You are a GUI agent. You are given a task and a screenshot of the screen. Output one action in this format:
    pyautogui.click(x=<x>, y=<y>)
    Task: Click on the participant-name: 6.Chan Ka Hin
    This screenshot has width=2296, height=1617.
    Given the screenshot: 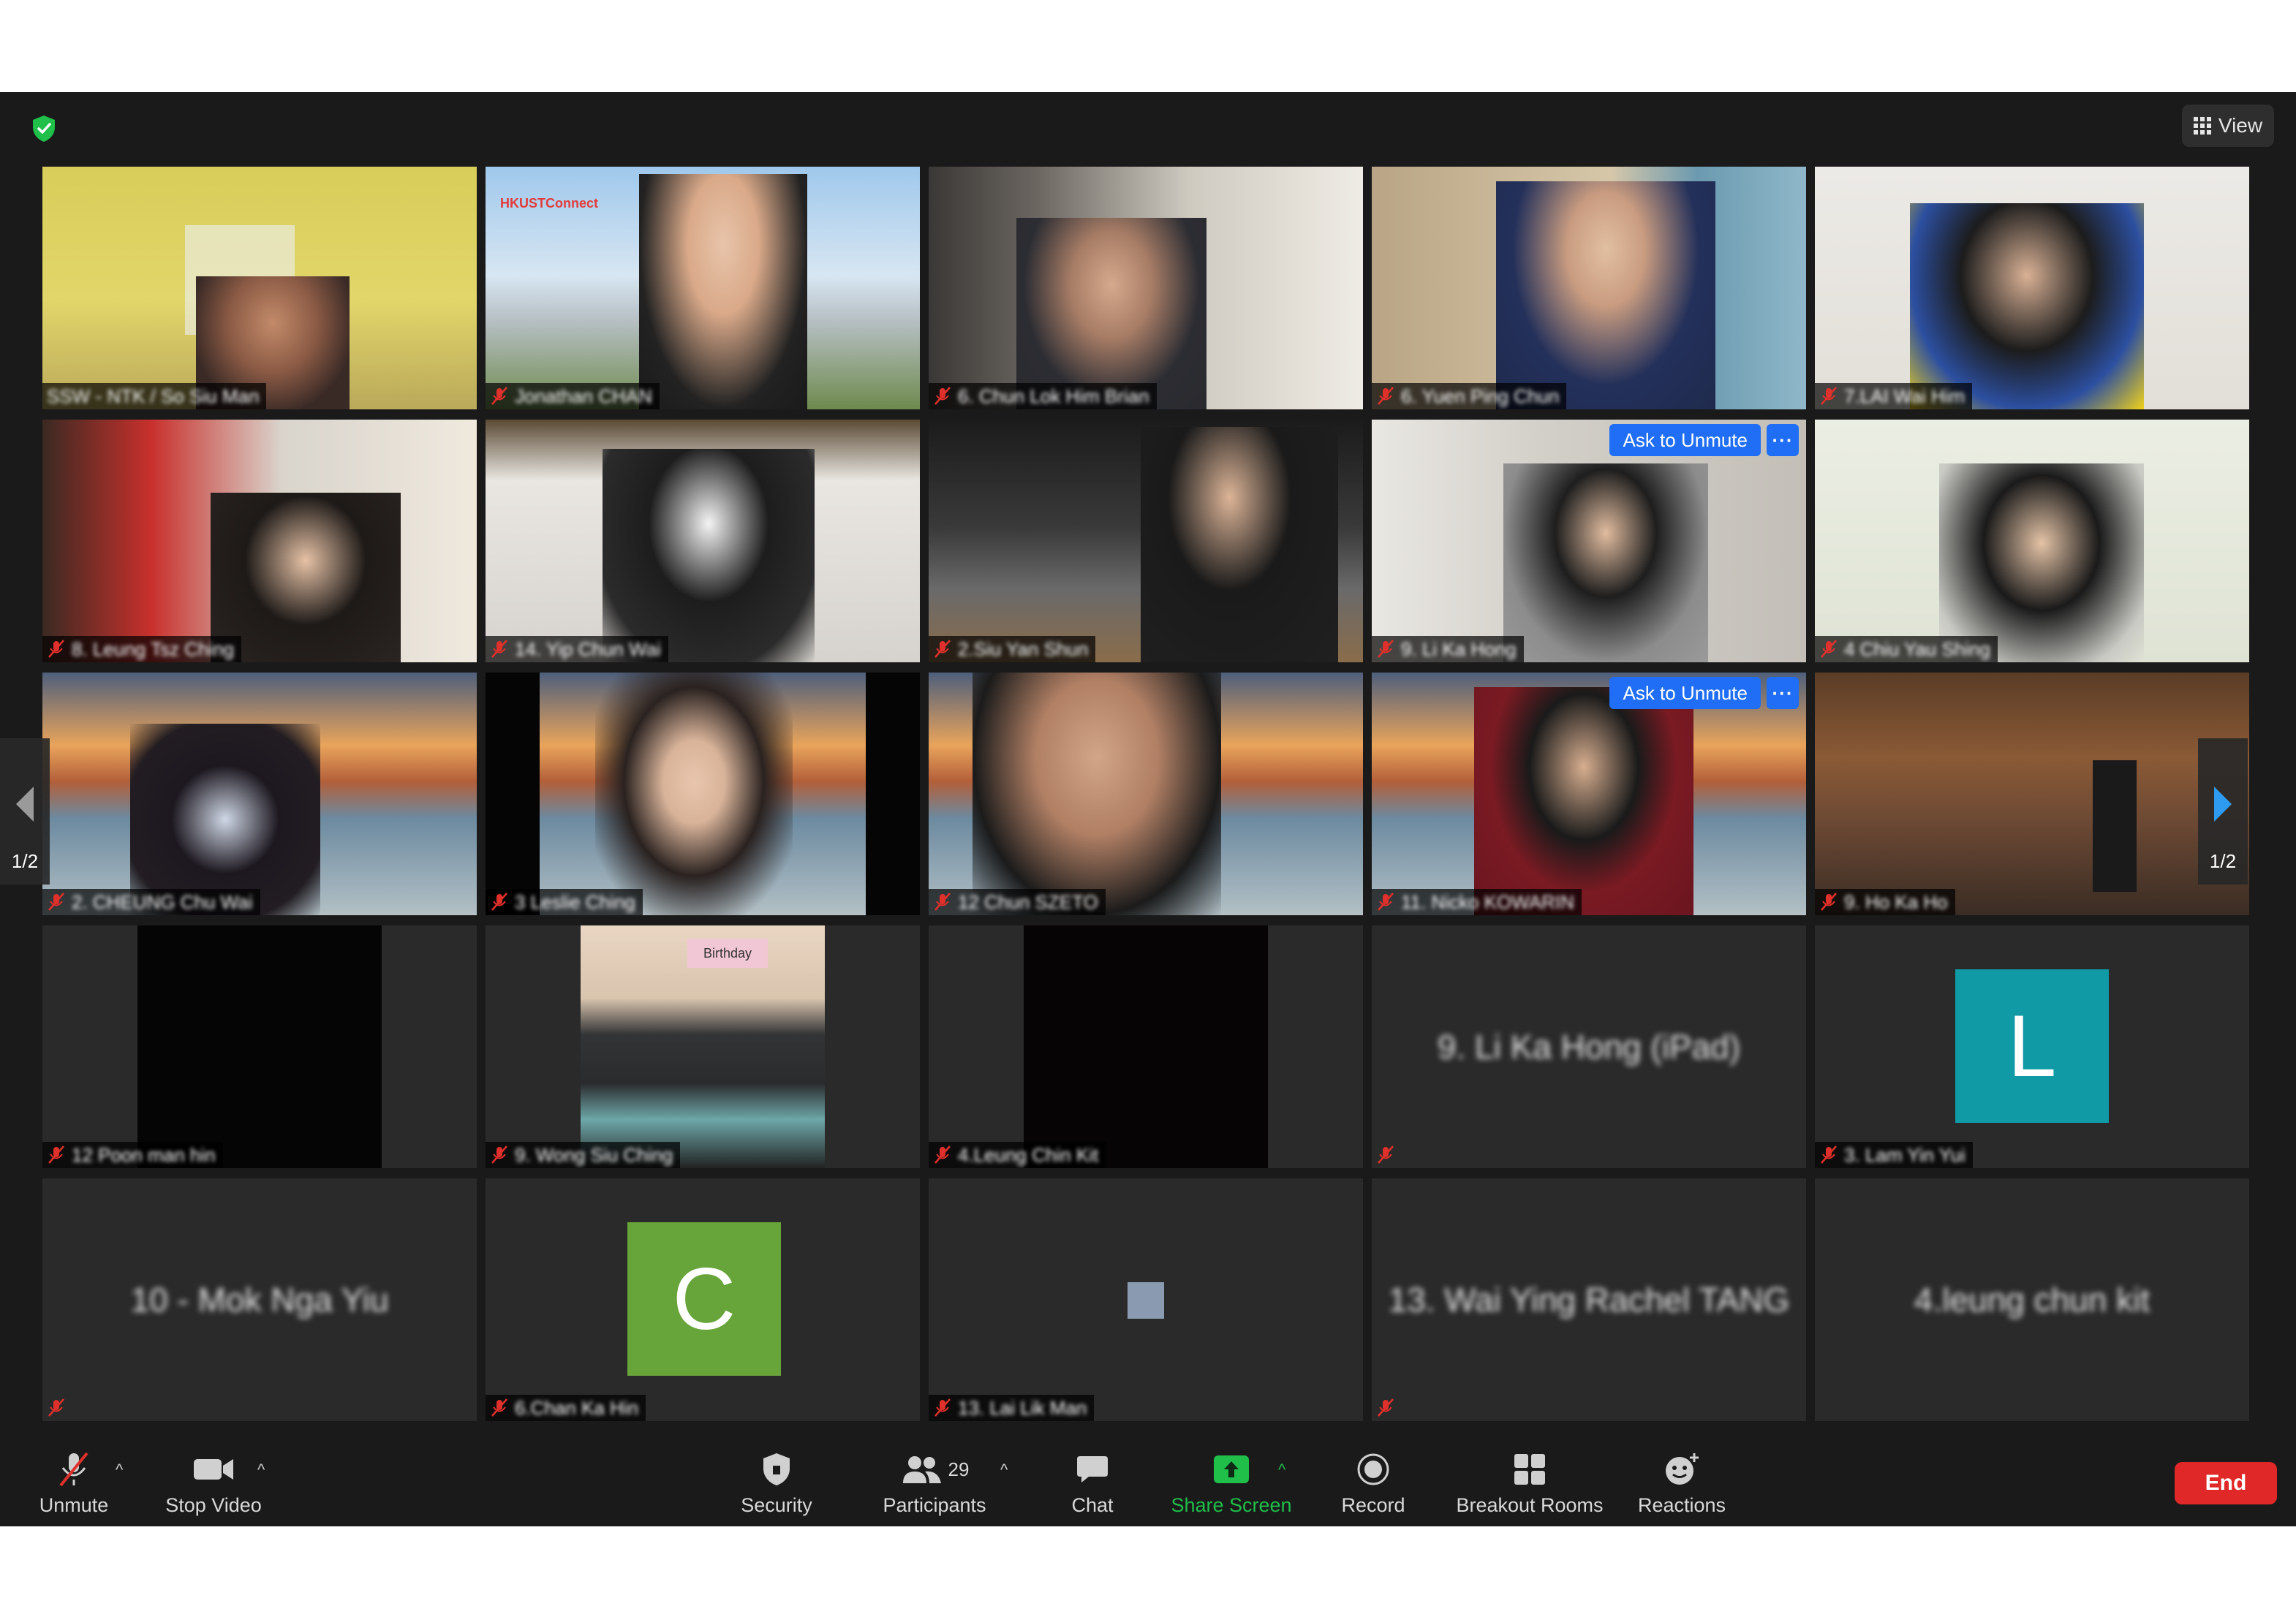 What is the action you would take?
    pyautogui.click(x=577, y=1407)
    